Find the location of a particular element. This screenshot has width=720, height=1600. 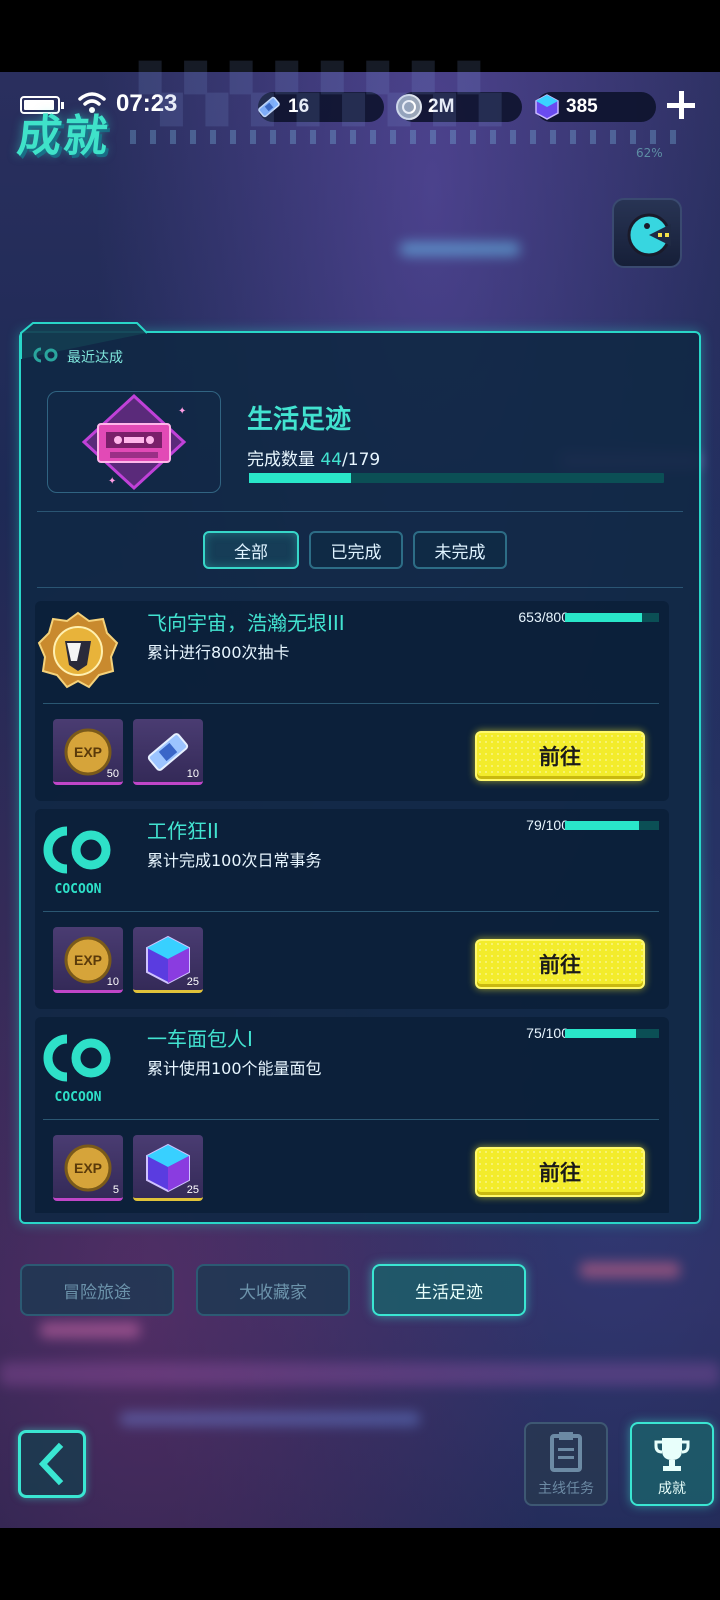

cassette-badge-icon: ✦ ✦ is located at coordinates (133, 442).